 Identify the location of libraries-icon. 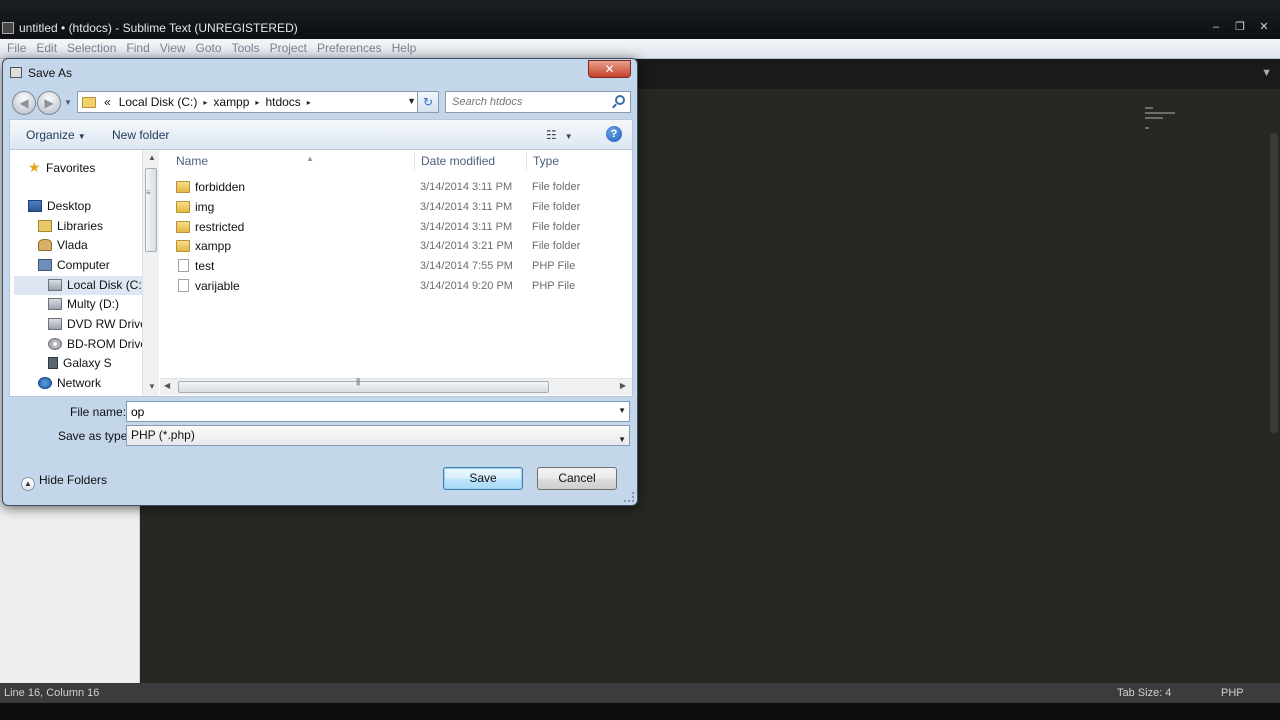
(45, 226).